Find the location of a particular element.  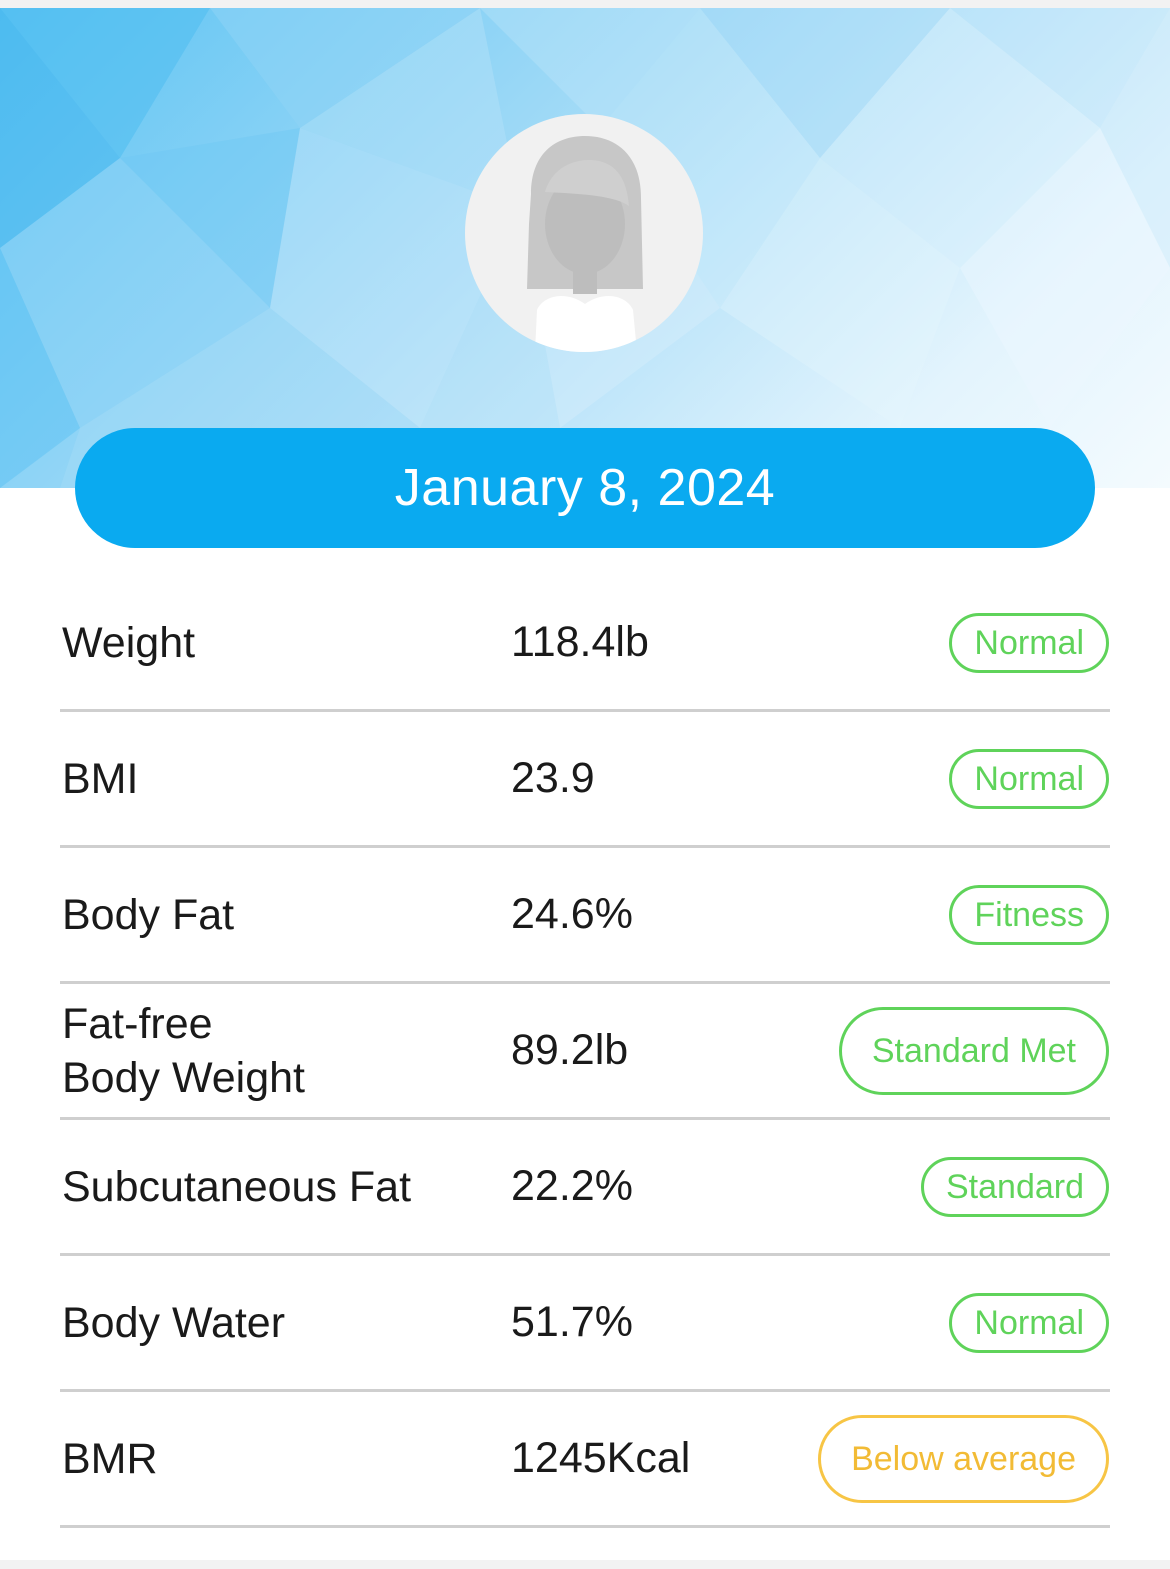

metric-label: Body Water is located at coordinates (174, 1322).